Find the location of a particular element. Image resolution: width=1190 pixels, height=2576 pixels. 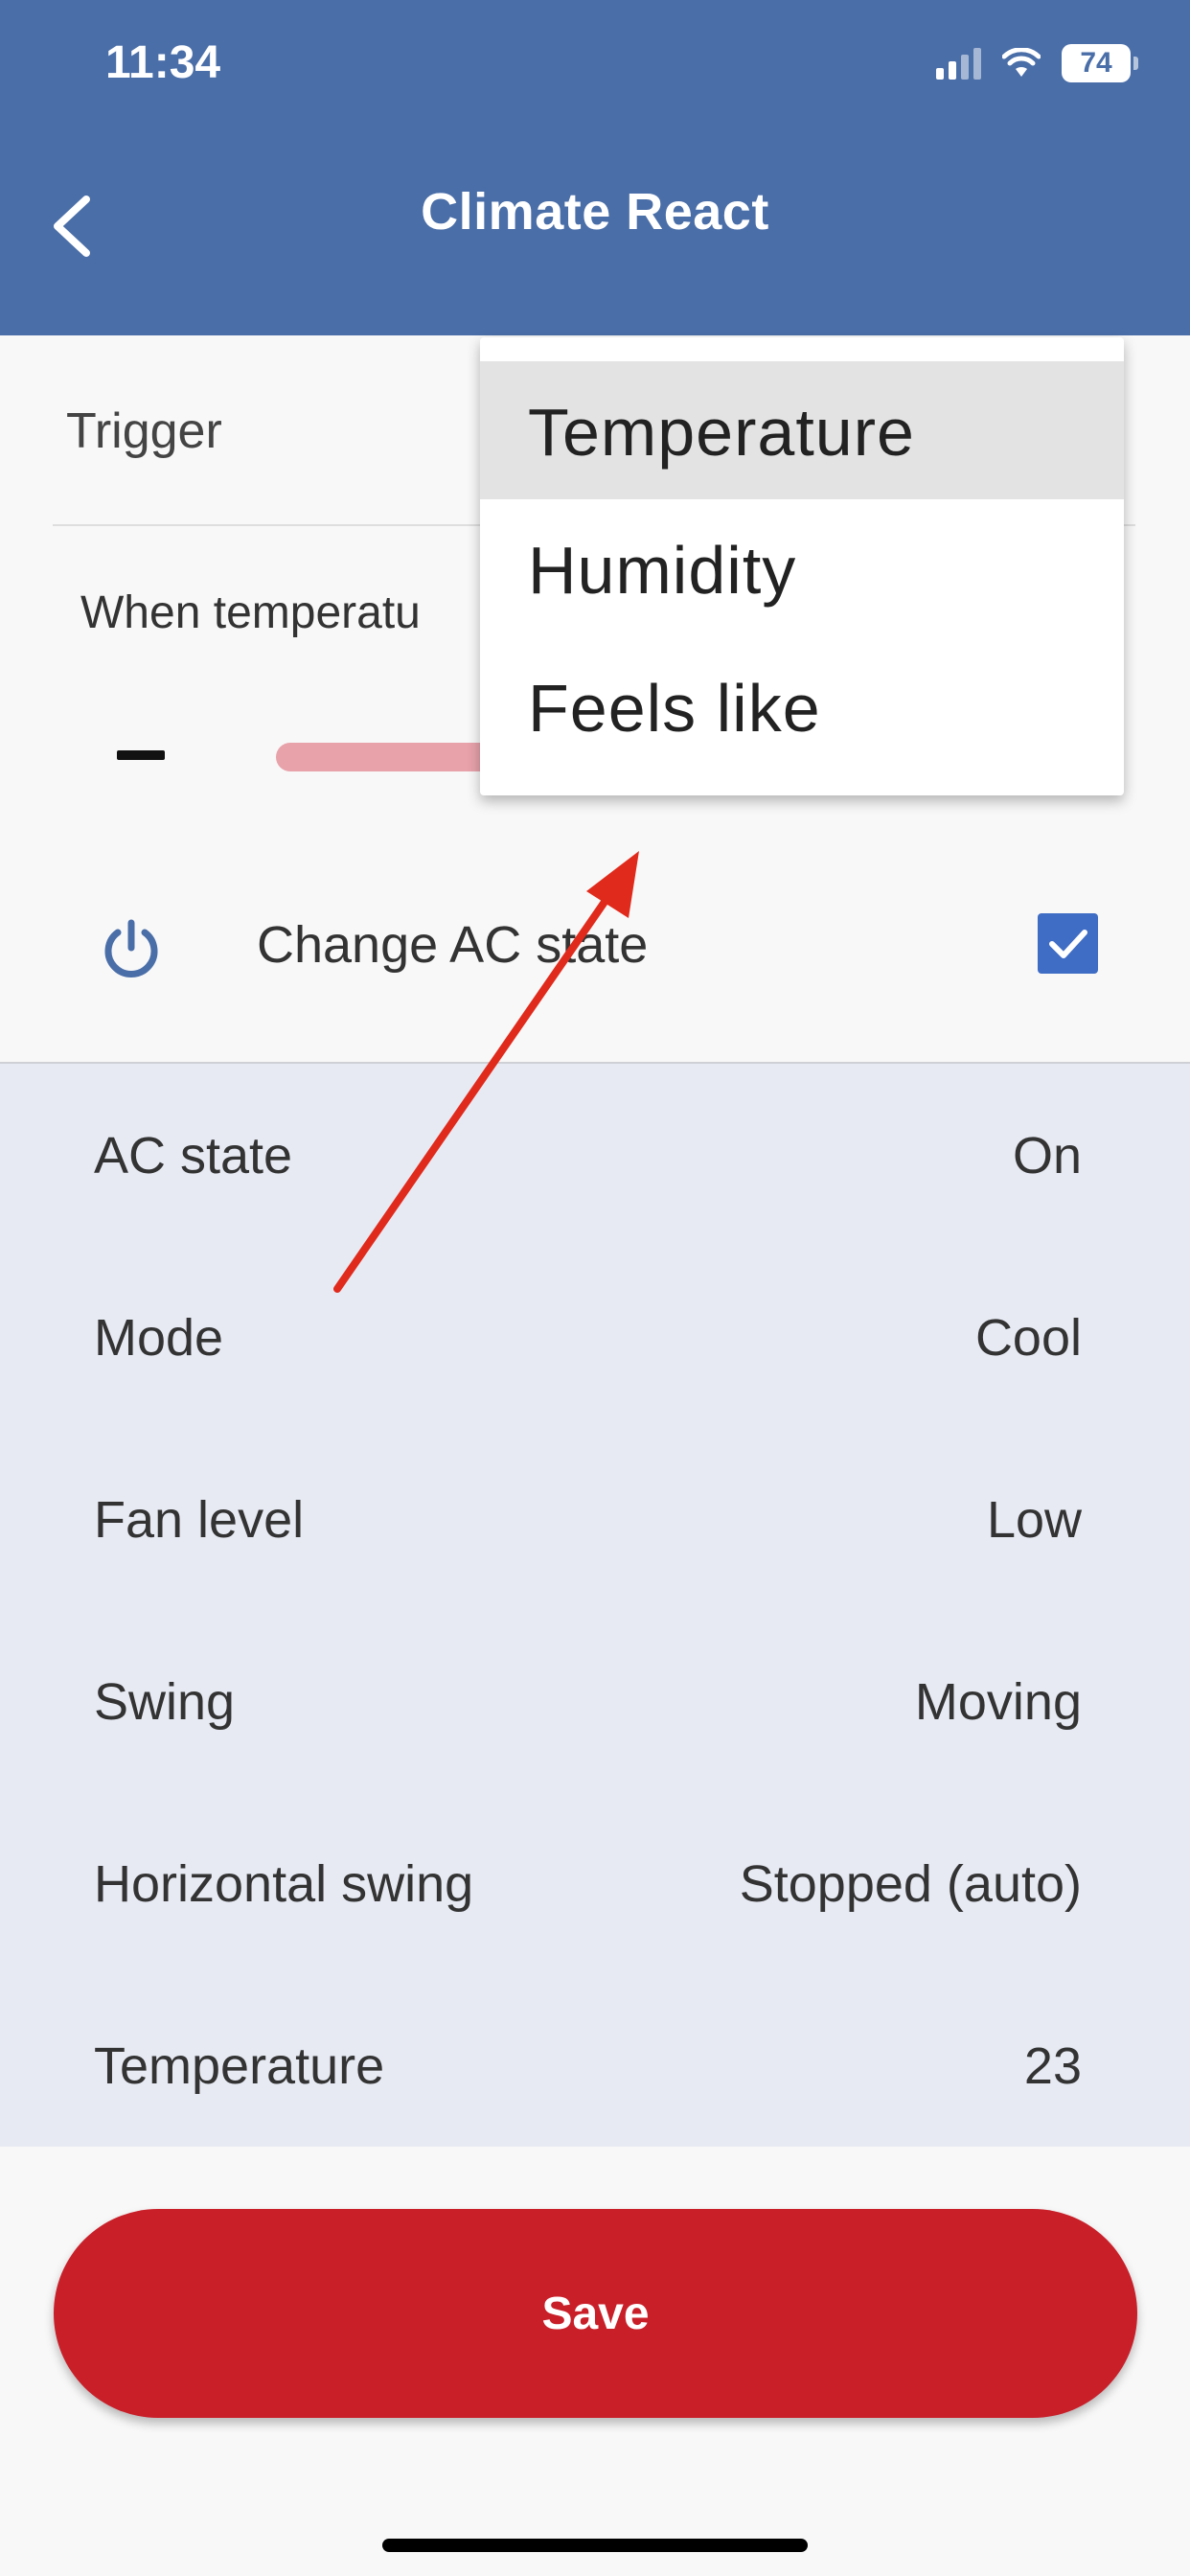

change-ac-state-label: Change AC state is located at coordinates (453, 945).